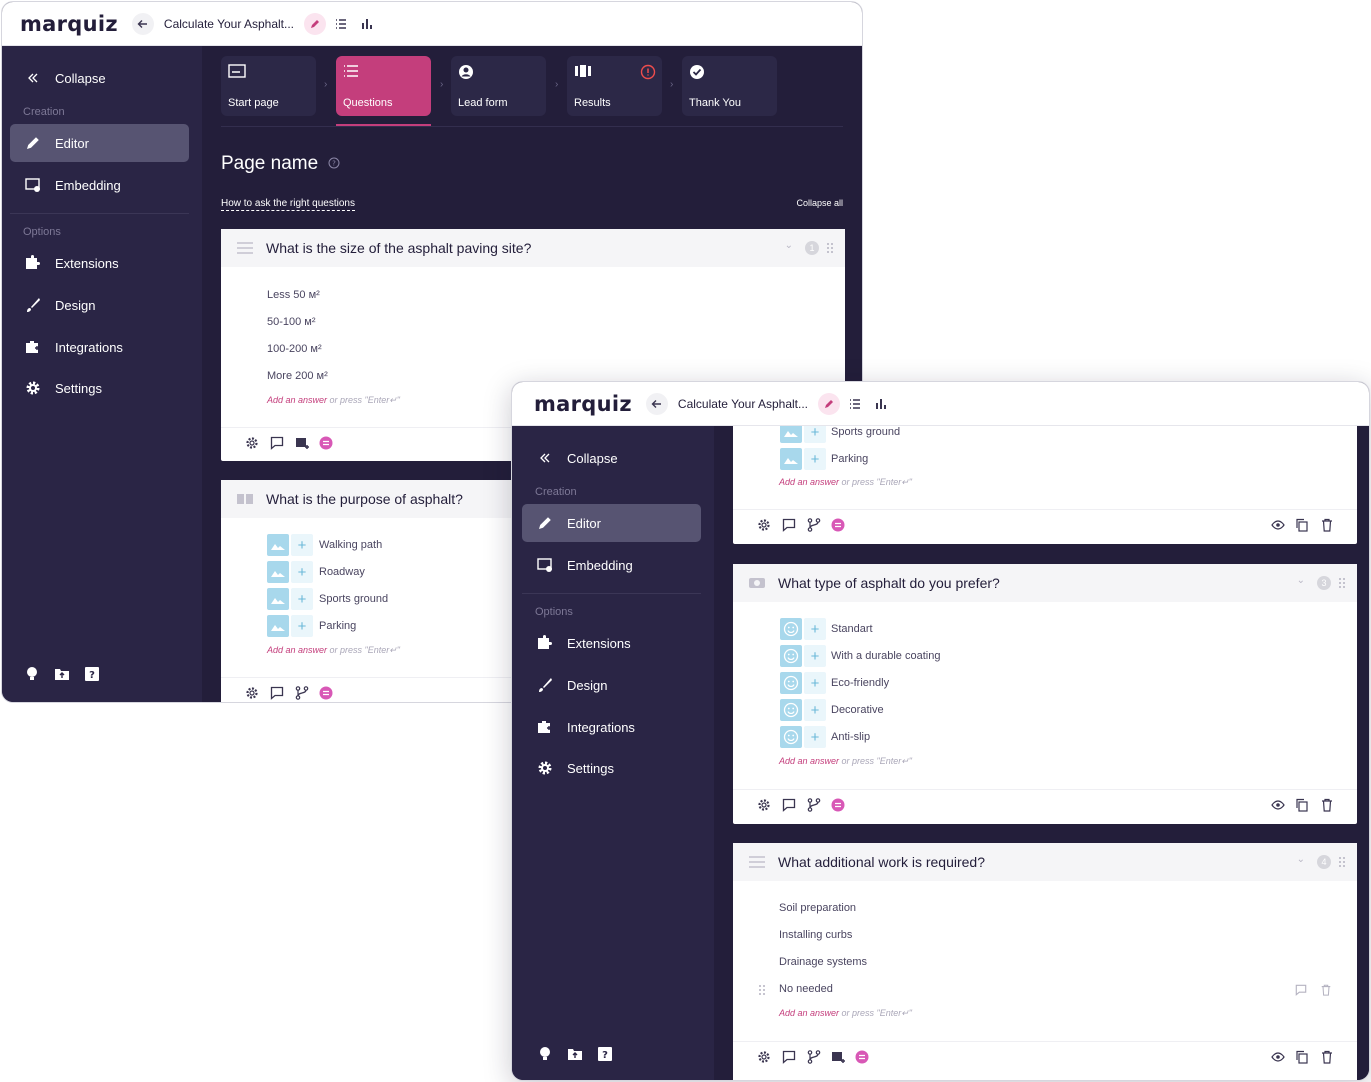  Describe the element at coordinates (817, 908) in the screenshot. I see `answer-option: Soil preparation` at that location.